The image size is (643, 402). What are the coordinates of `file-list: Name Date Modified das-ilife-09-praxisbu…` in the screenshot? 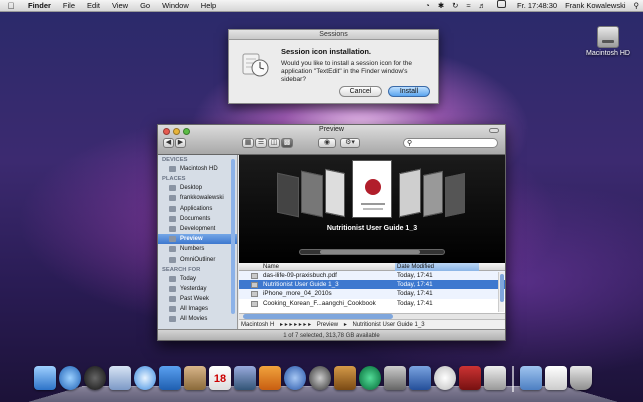 It's located at (372, 288).